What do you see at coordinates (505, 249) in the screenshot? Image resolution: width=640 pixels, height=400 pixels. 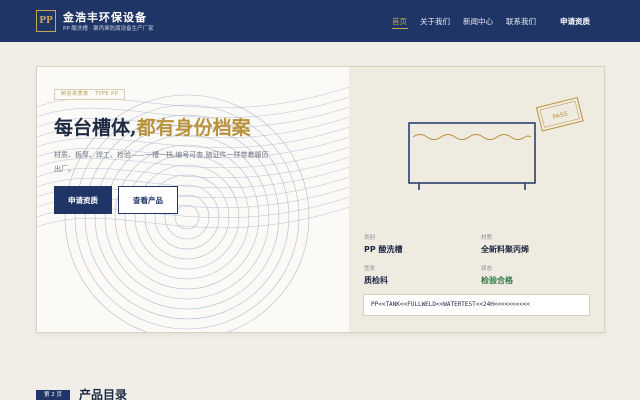 I see `field-value-material: 全新料聚丙烯` at bounding box center [505, 249].